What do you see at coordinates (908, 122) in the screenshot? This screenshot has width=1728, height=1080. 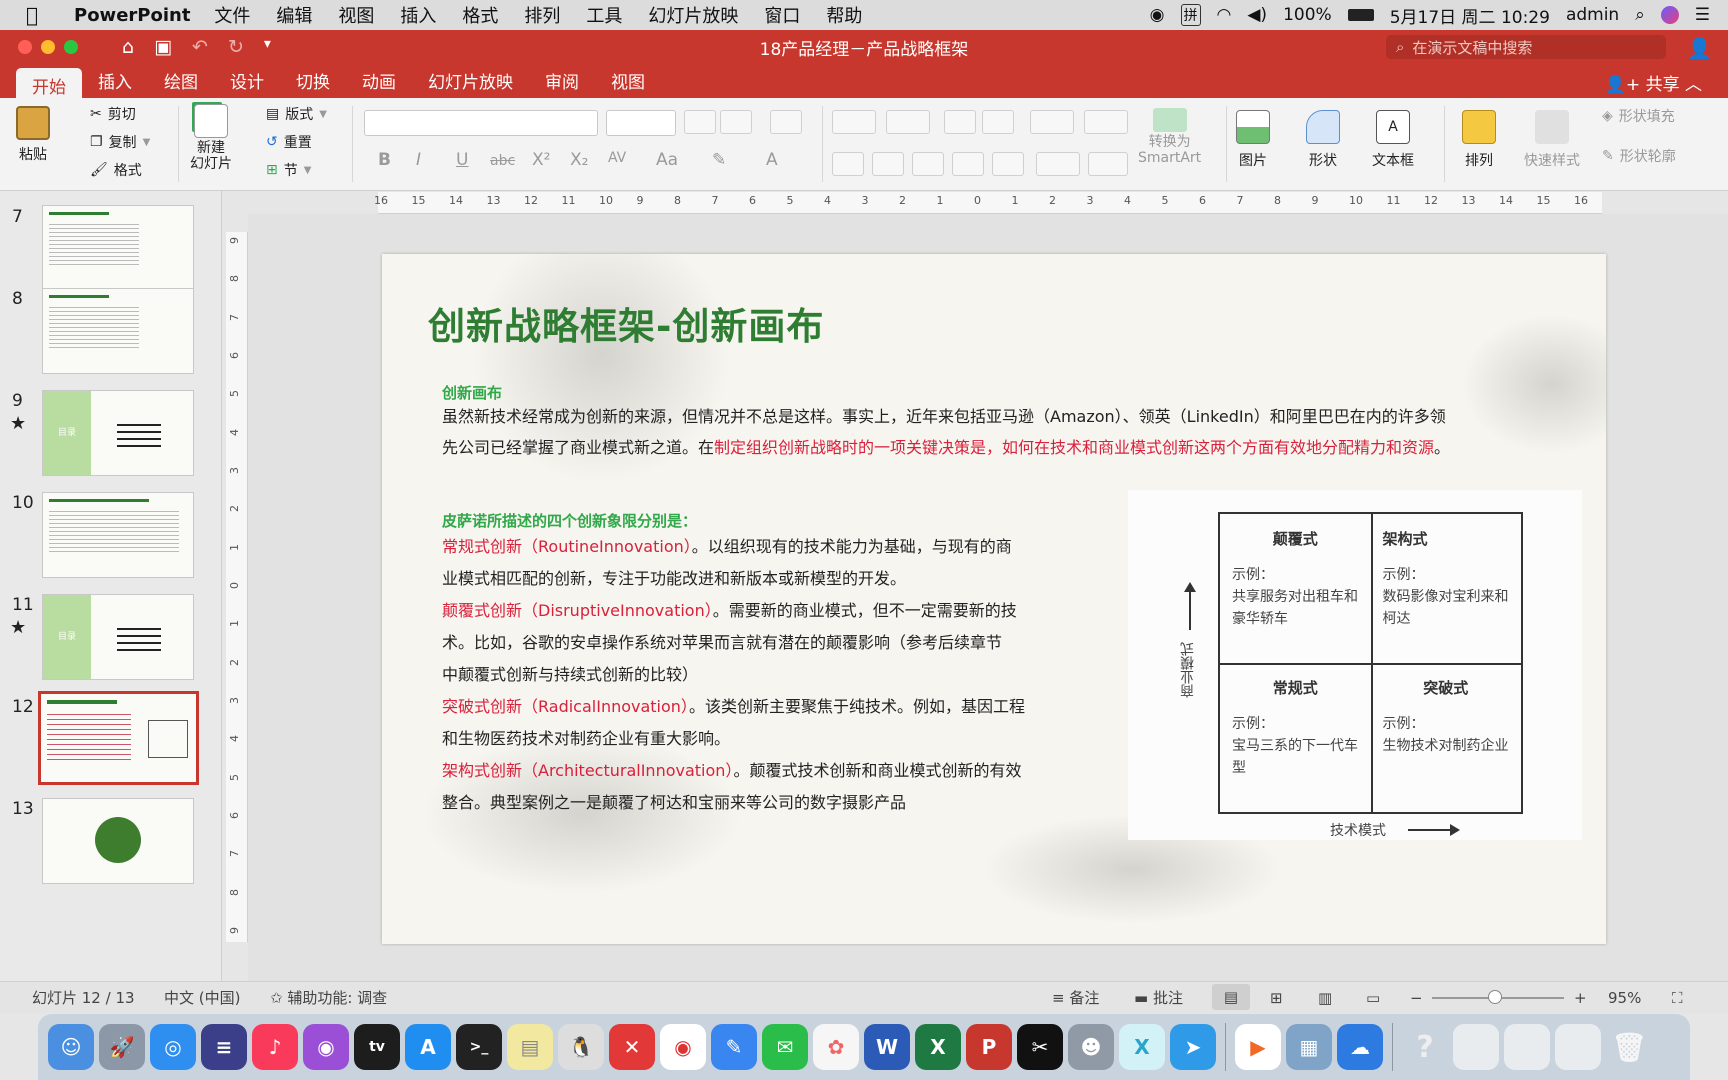 I see `numbering-button` at bounding box center [908, 122].